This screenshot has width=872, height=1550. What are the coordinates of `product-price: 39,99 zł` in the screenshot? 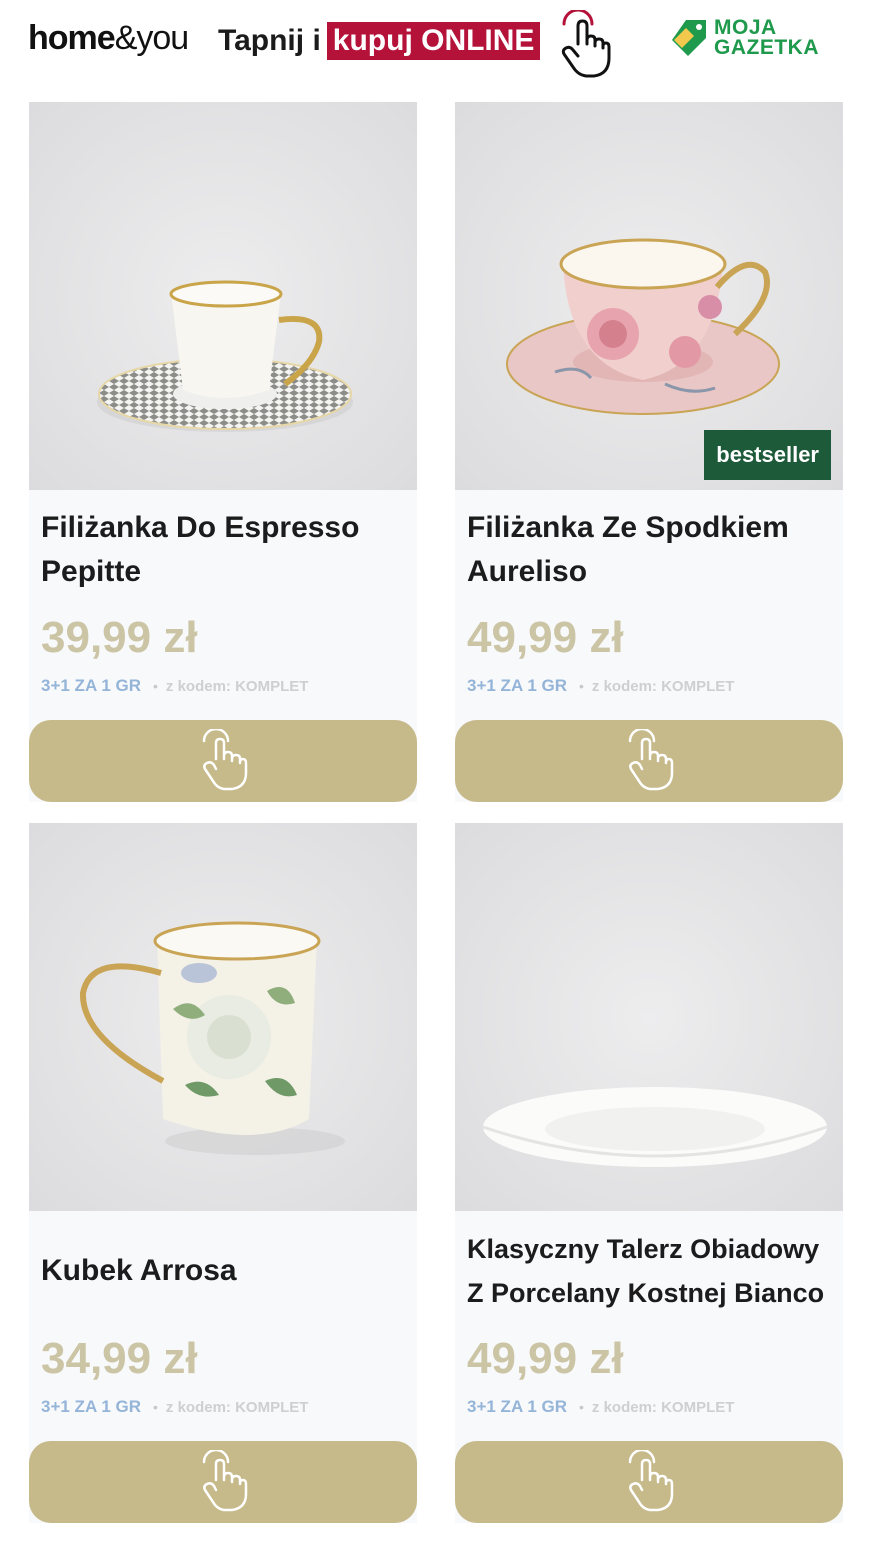 It's located at (119, 637).